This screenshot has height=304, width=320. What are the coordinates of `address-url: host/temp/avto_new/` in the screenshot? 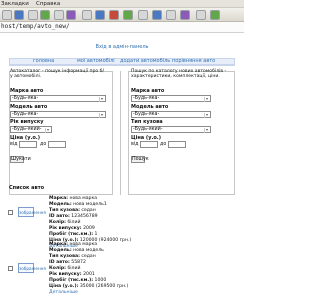 It's located at (35, 27).